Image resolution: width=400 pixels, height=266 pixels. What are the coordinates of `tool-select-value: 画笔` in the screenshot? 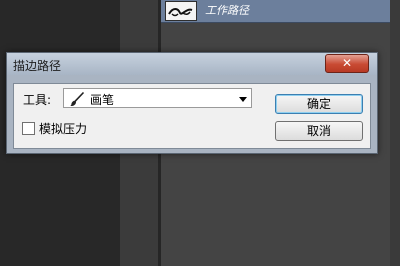 It's located at (102, 100).